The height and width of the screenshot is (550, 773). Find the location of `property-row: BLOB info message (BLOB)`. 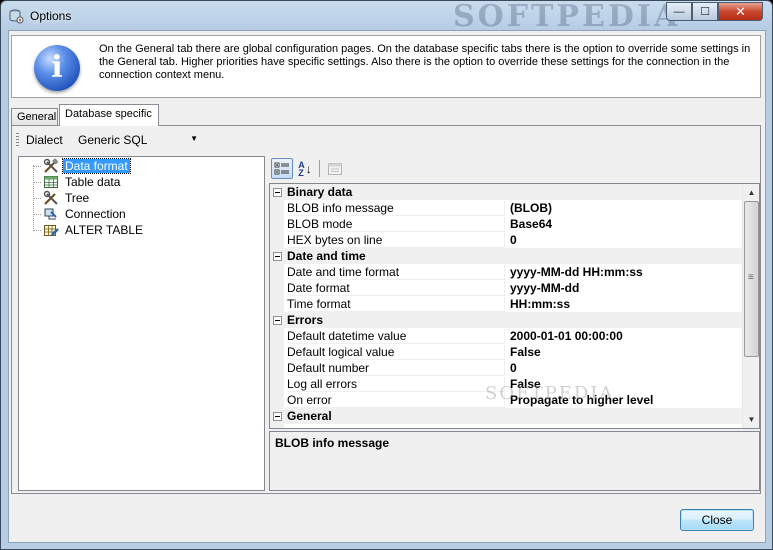

property-row: BLOB info message (BLOB) is located at coordinates (506, 208).